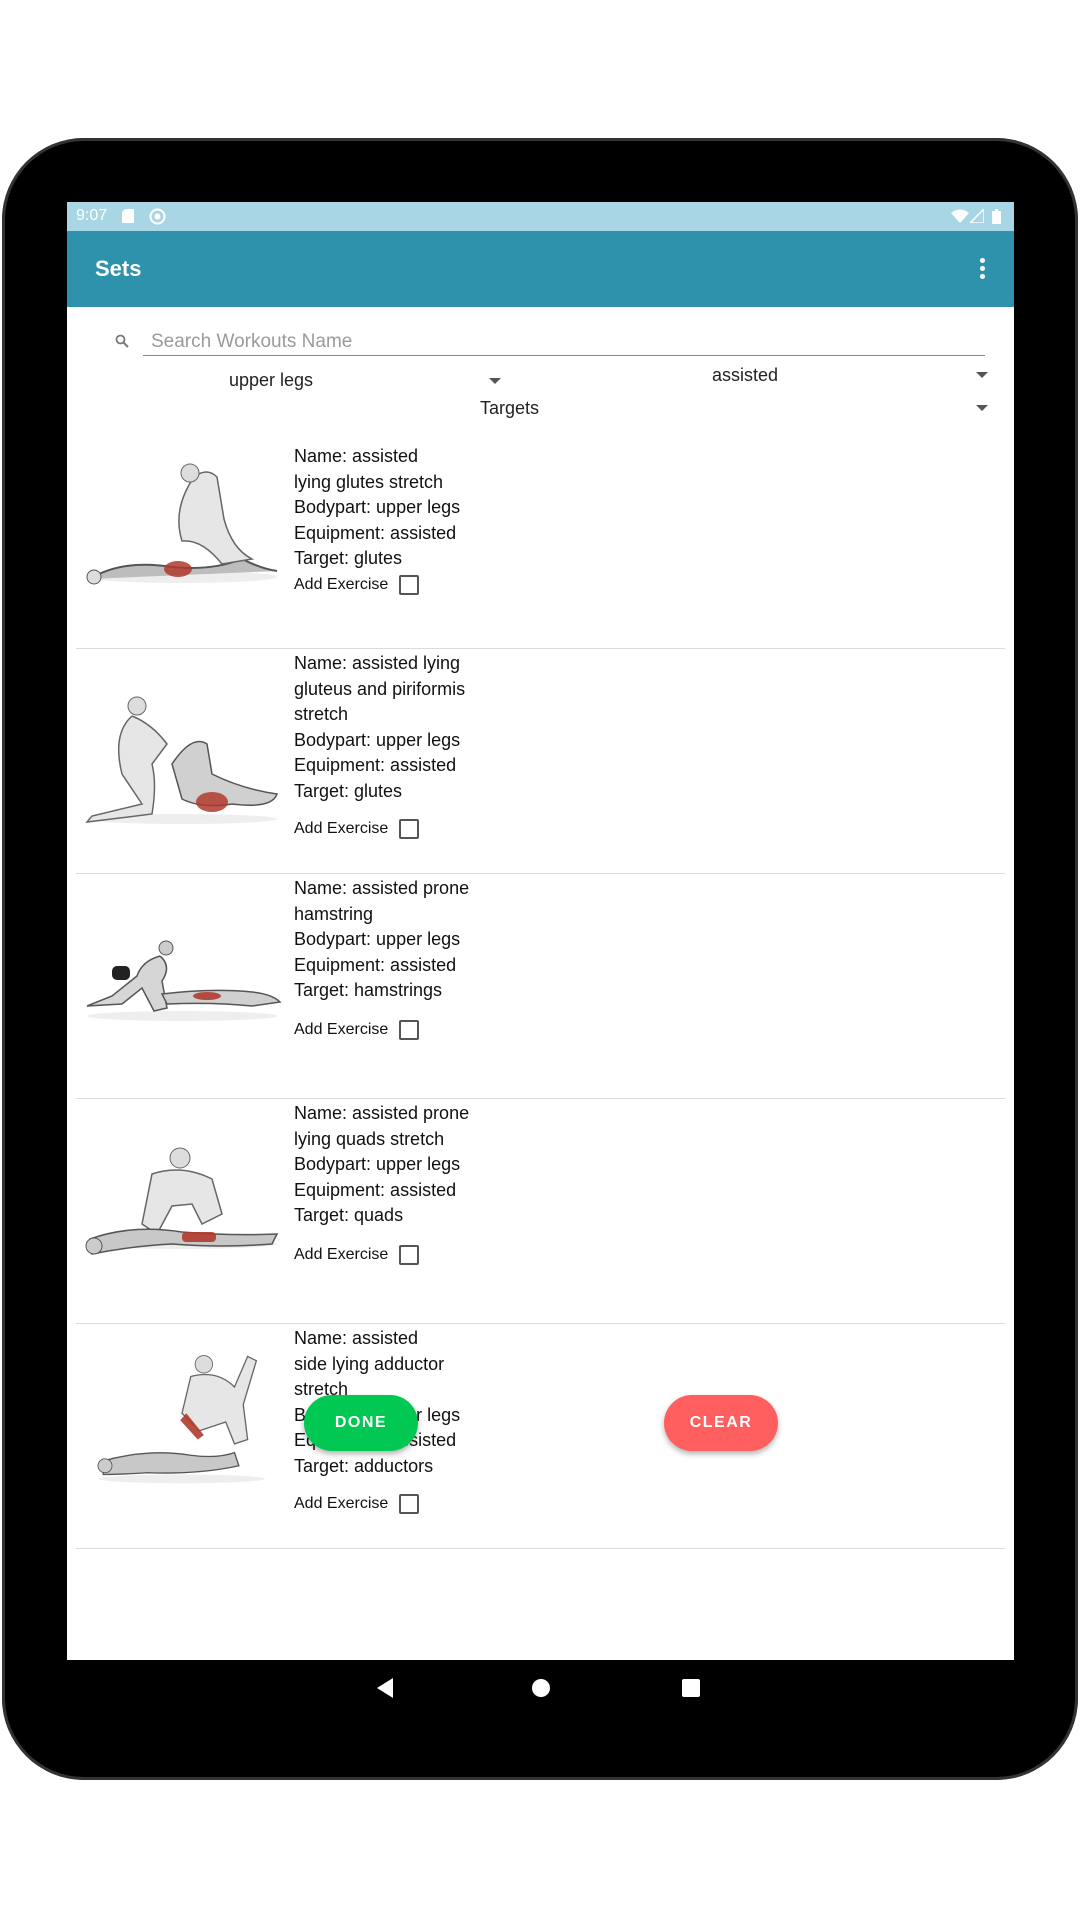  I want to click on equipment-dropdown: assisted, so click(837, 377).